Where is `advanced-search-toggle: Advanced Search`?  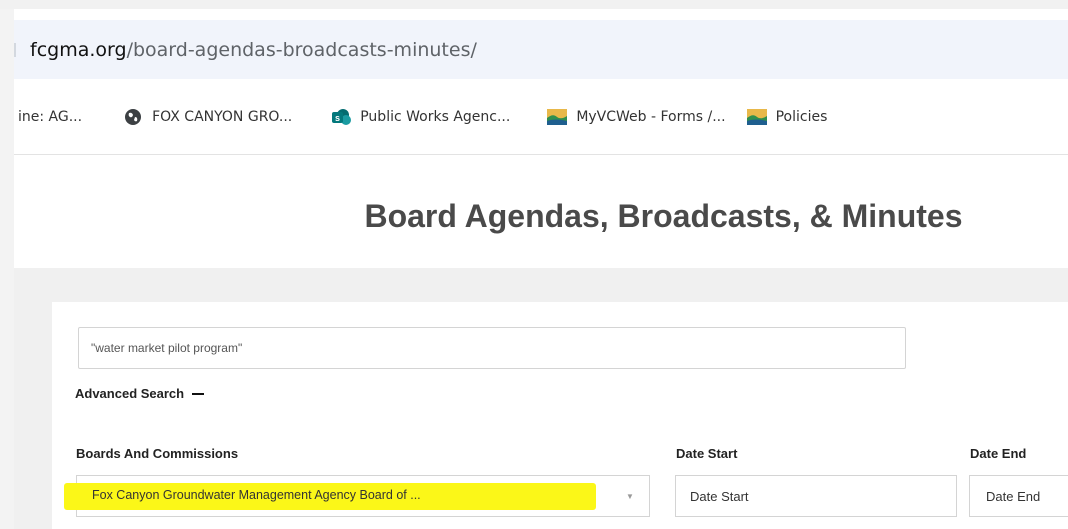
advanced-search-toggle: Advanced Search is located at coordinates (140, 393).